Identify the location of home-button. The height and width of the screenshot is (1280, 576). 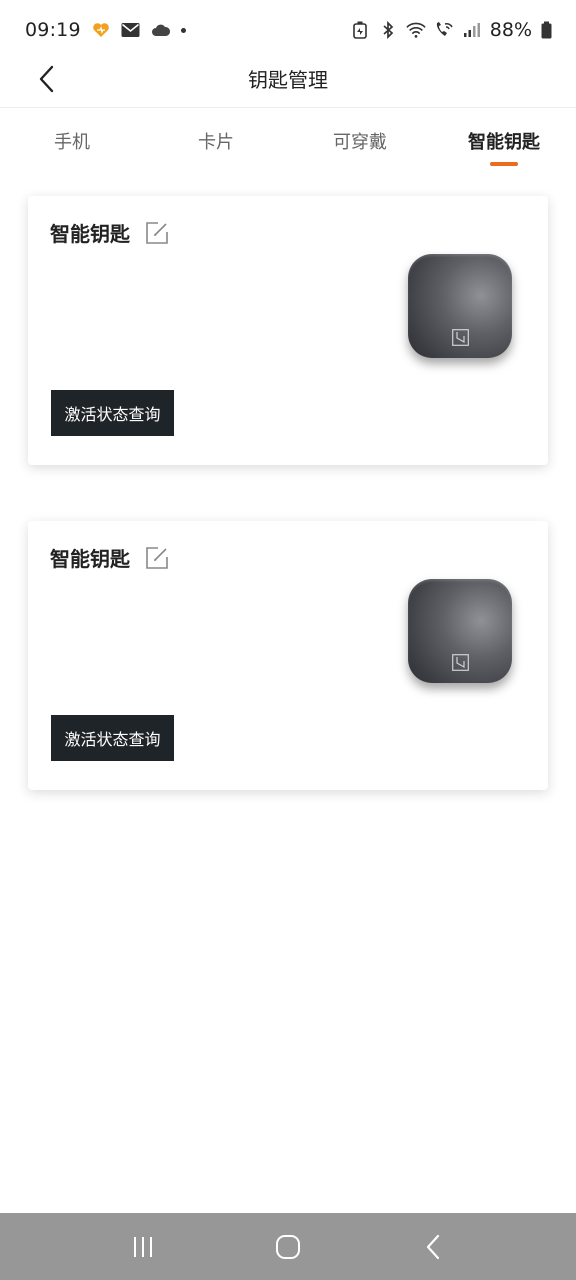
(288, 1247).